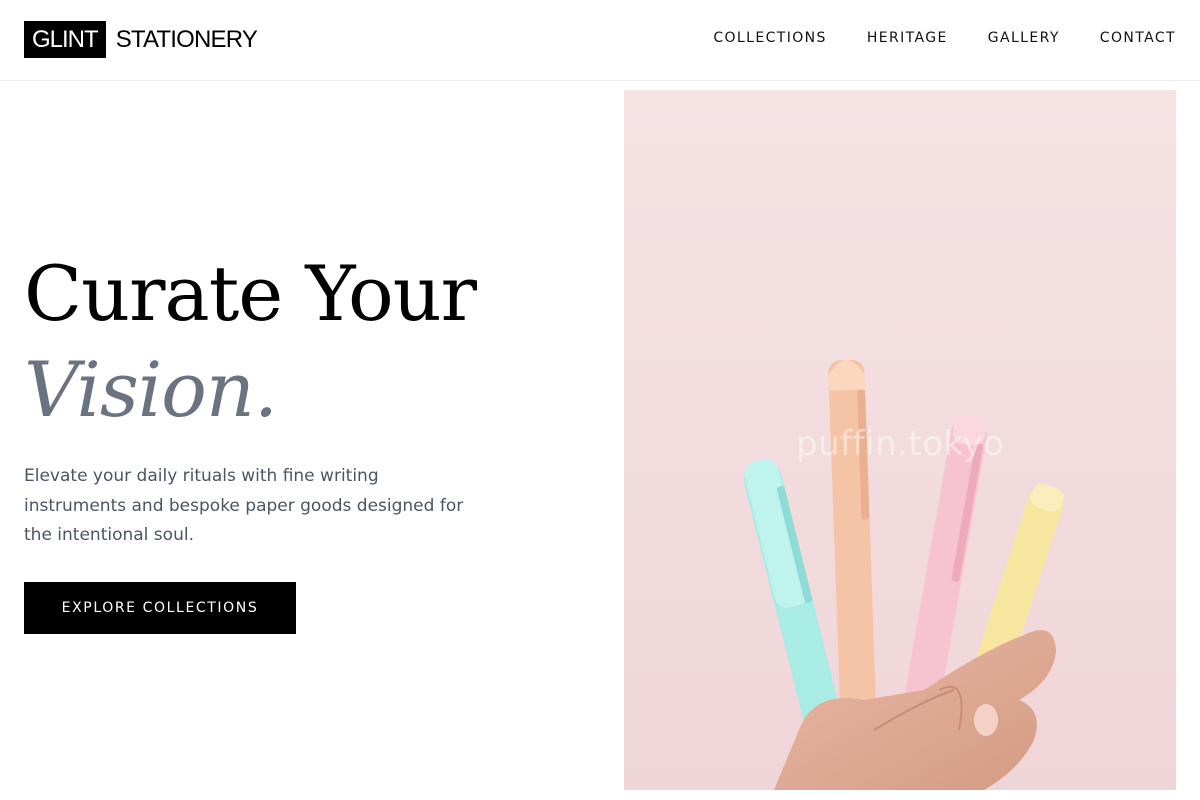 This screenshot has height=800, width=1200. Describe the element at coordinates (1138, 38) in the screenshot. I see `nav-link-contact: CONTACT` at that location.